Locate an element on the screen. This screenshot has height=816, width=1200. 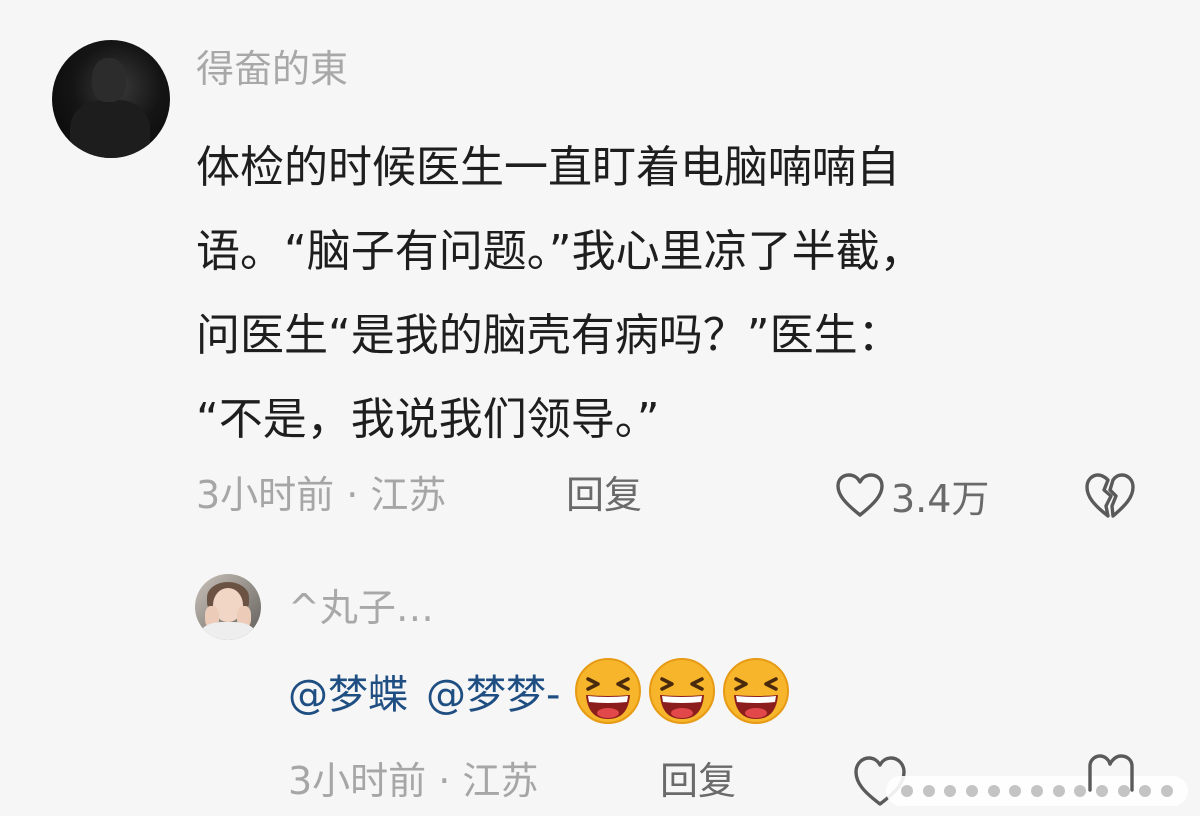
comment-time-location: 3小时前 · 江苏 is located at coordinates (321, 495).